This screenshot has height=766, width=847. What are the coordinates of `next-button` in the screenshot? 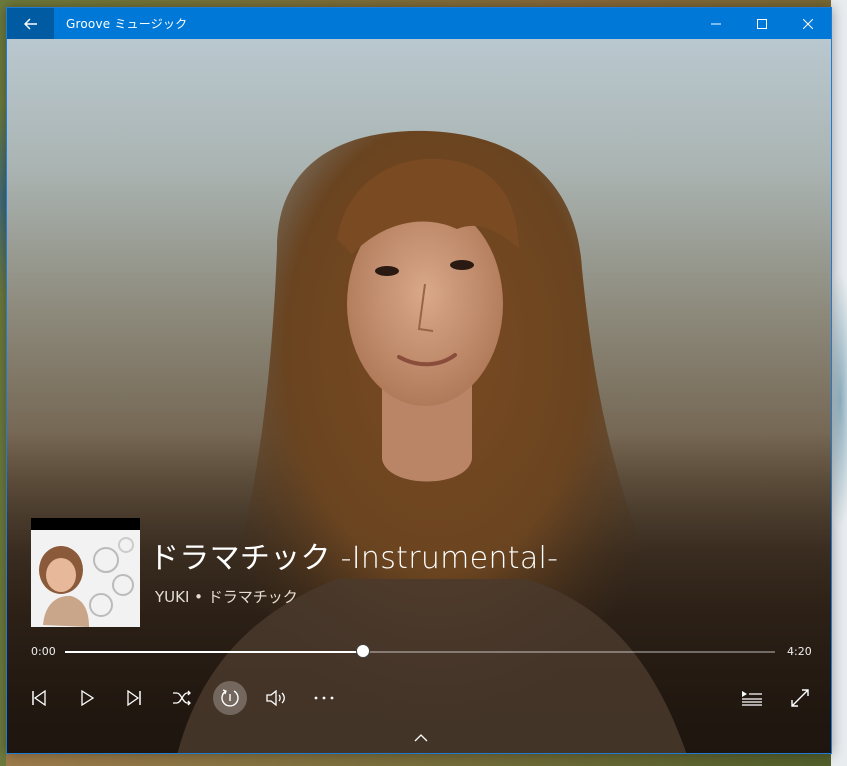 It's located at (134, 698).